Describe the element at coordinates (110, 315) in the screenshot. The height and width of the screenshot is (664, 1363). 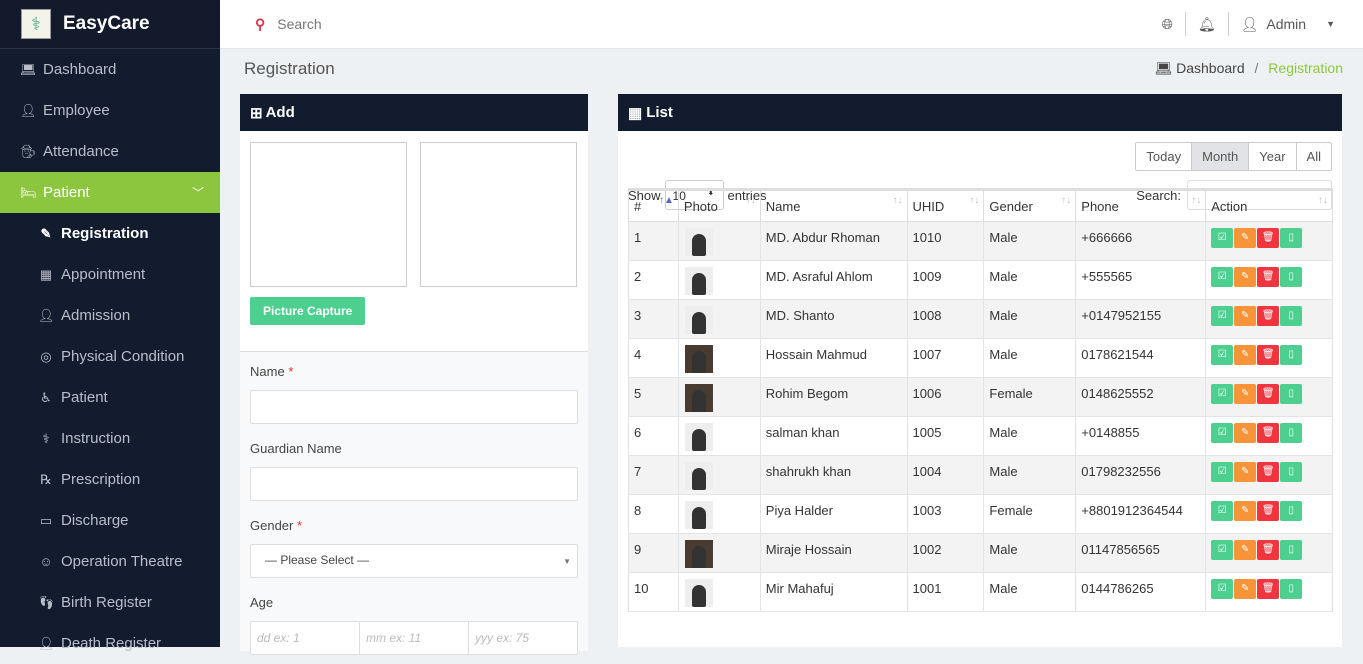
I see `sidebar-subitem-admission: 👤︎ Admission` at that location.